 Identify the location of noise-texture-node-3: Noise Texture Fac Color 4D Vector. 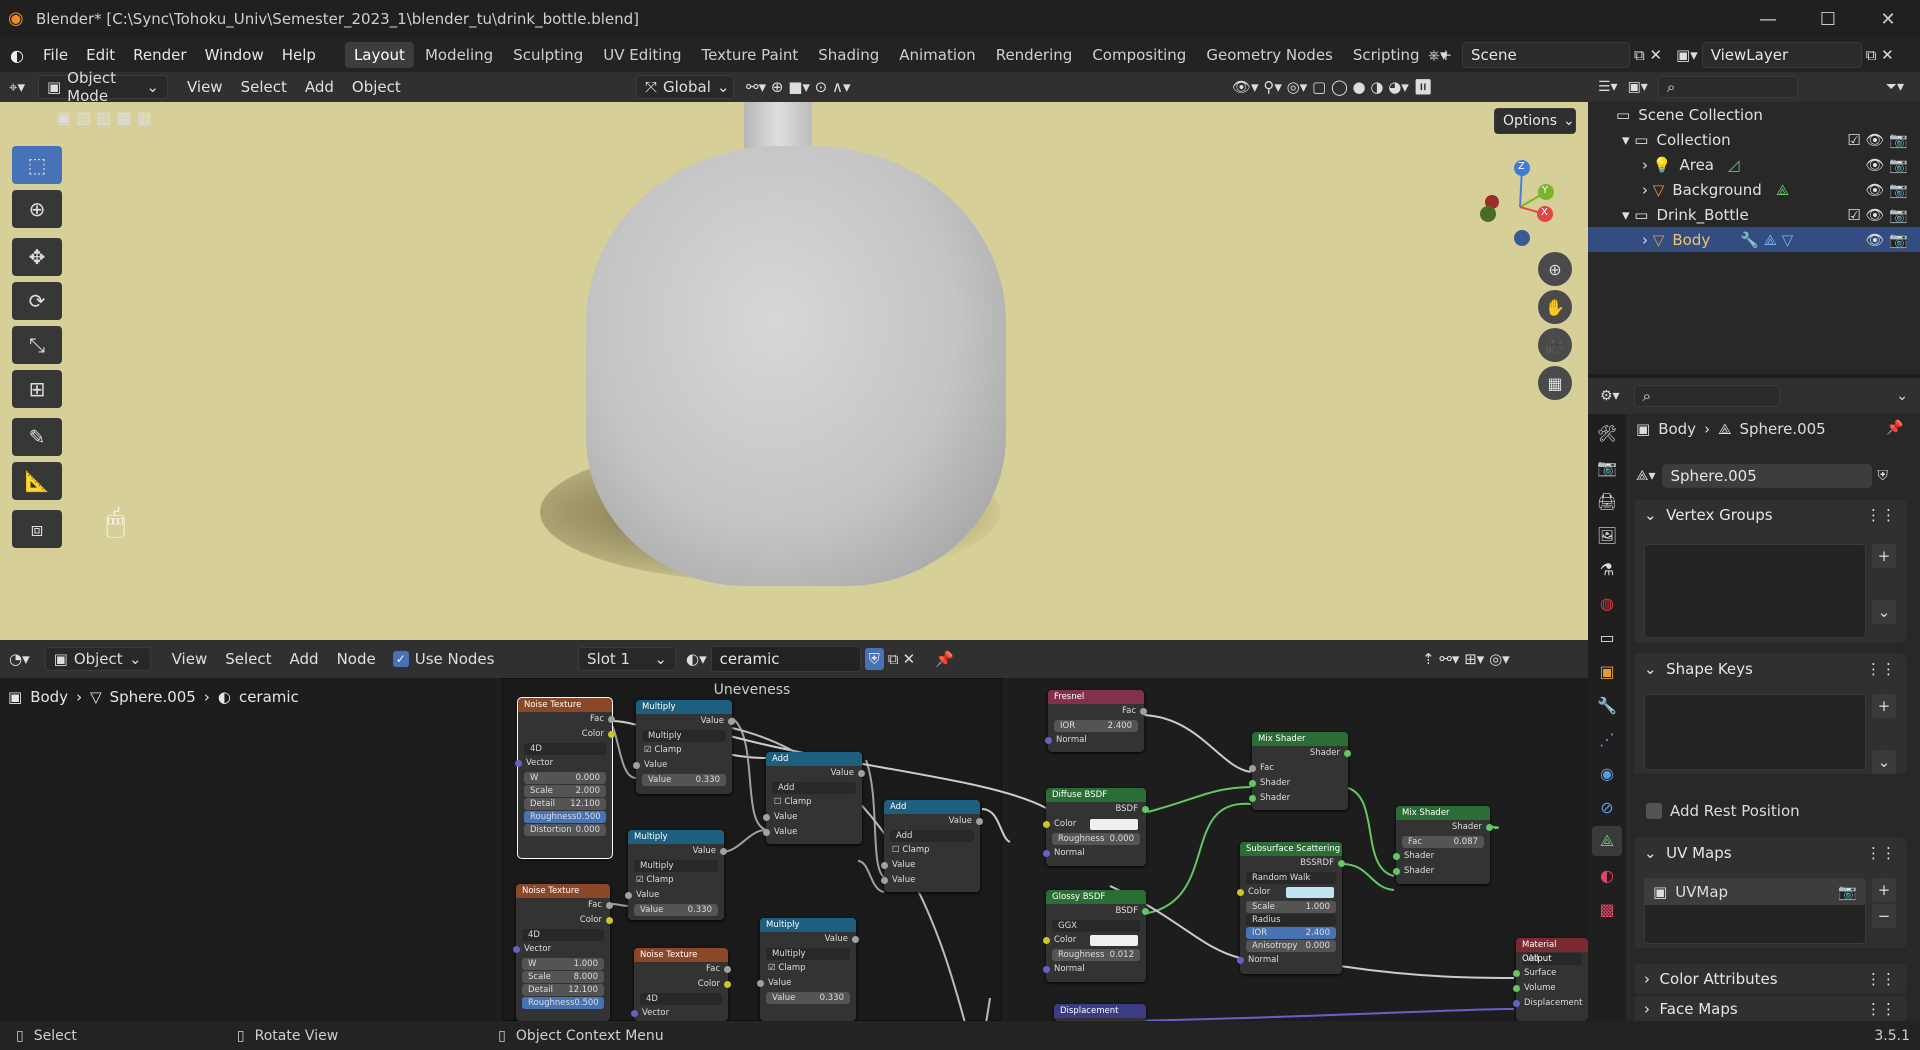
(681, 984).